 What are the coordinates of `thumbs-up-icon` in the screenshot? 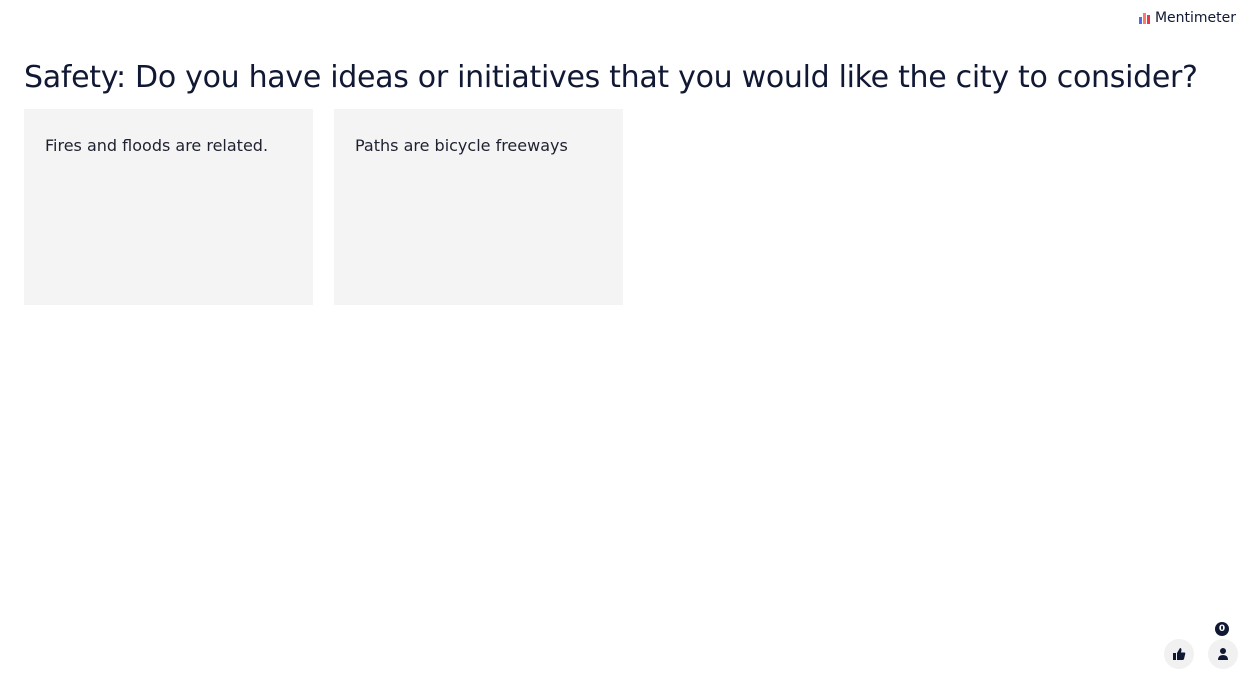 It's located at (1179, 654).